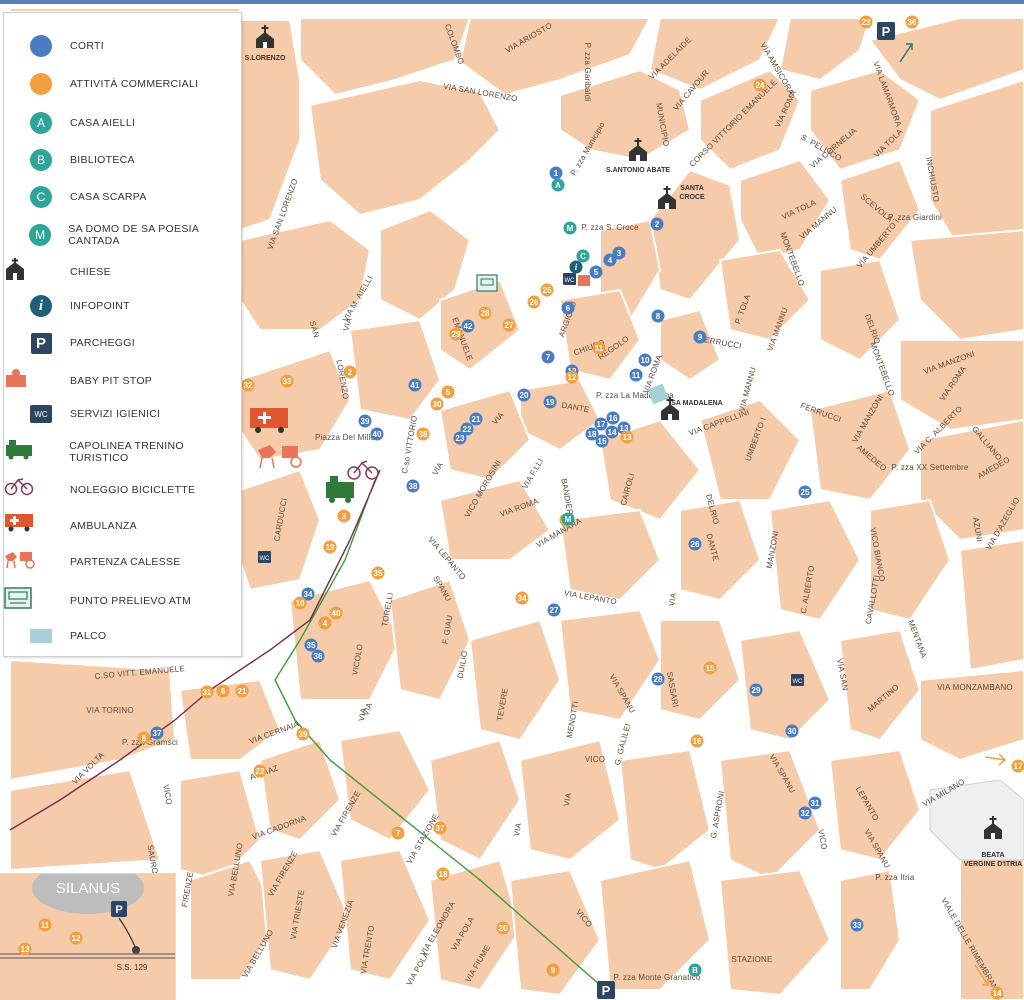 This screenshot has width=1024, height=1000. What do you see at coordinates (760, 85) in the screenshot?
I see `commerciale-marker: 24` at bounding box center [760, 85].